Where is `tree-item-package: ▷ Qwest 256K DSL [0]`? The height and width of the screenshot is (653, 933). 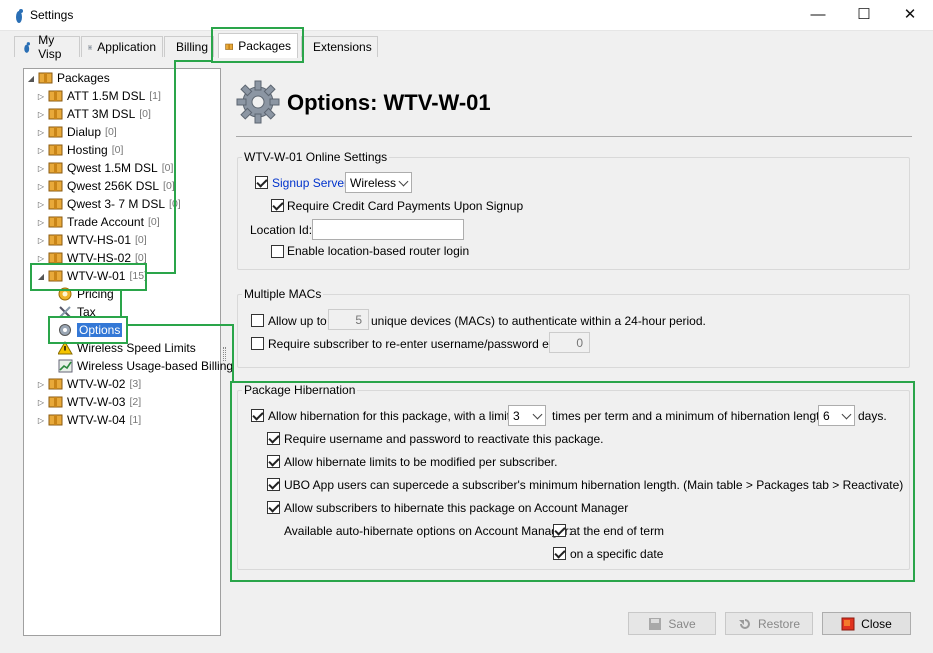
tree-item-package: ▷ Qwest 256K DSL [0] is located at coordinates (105, 186).